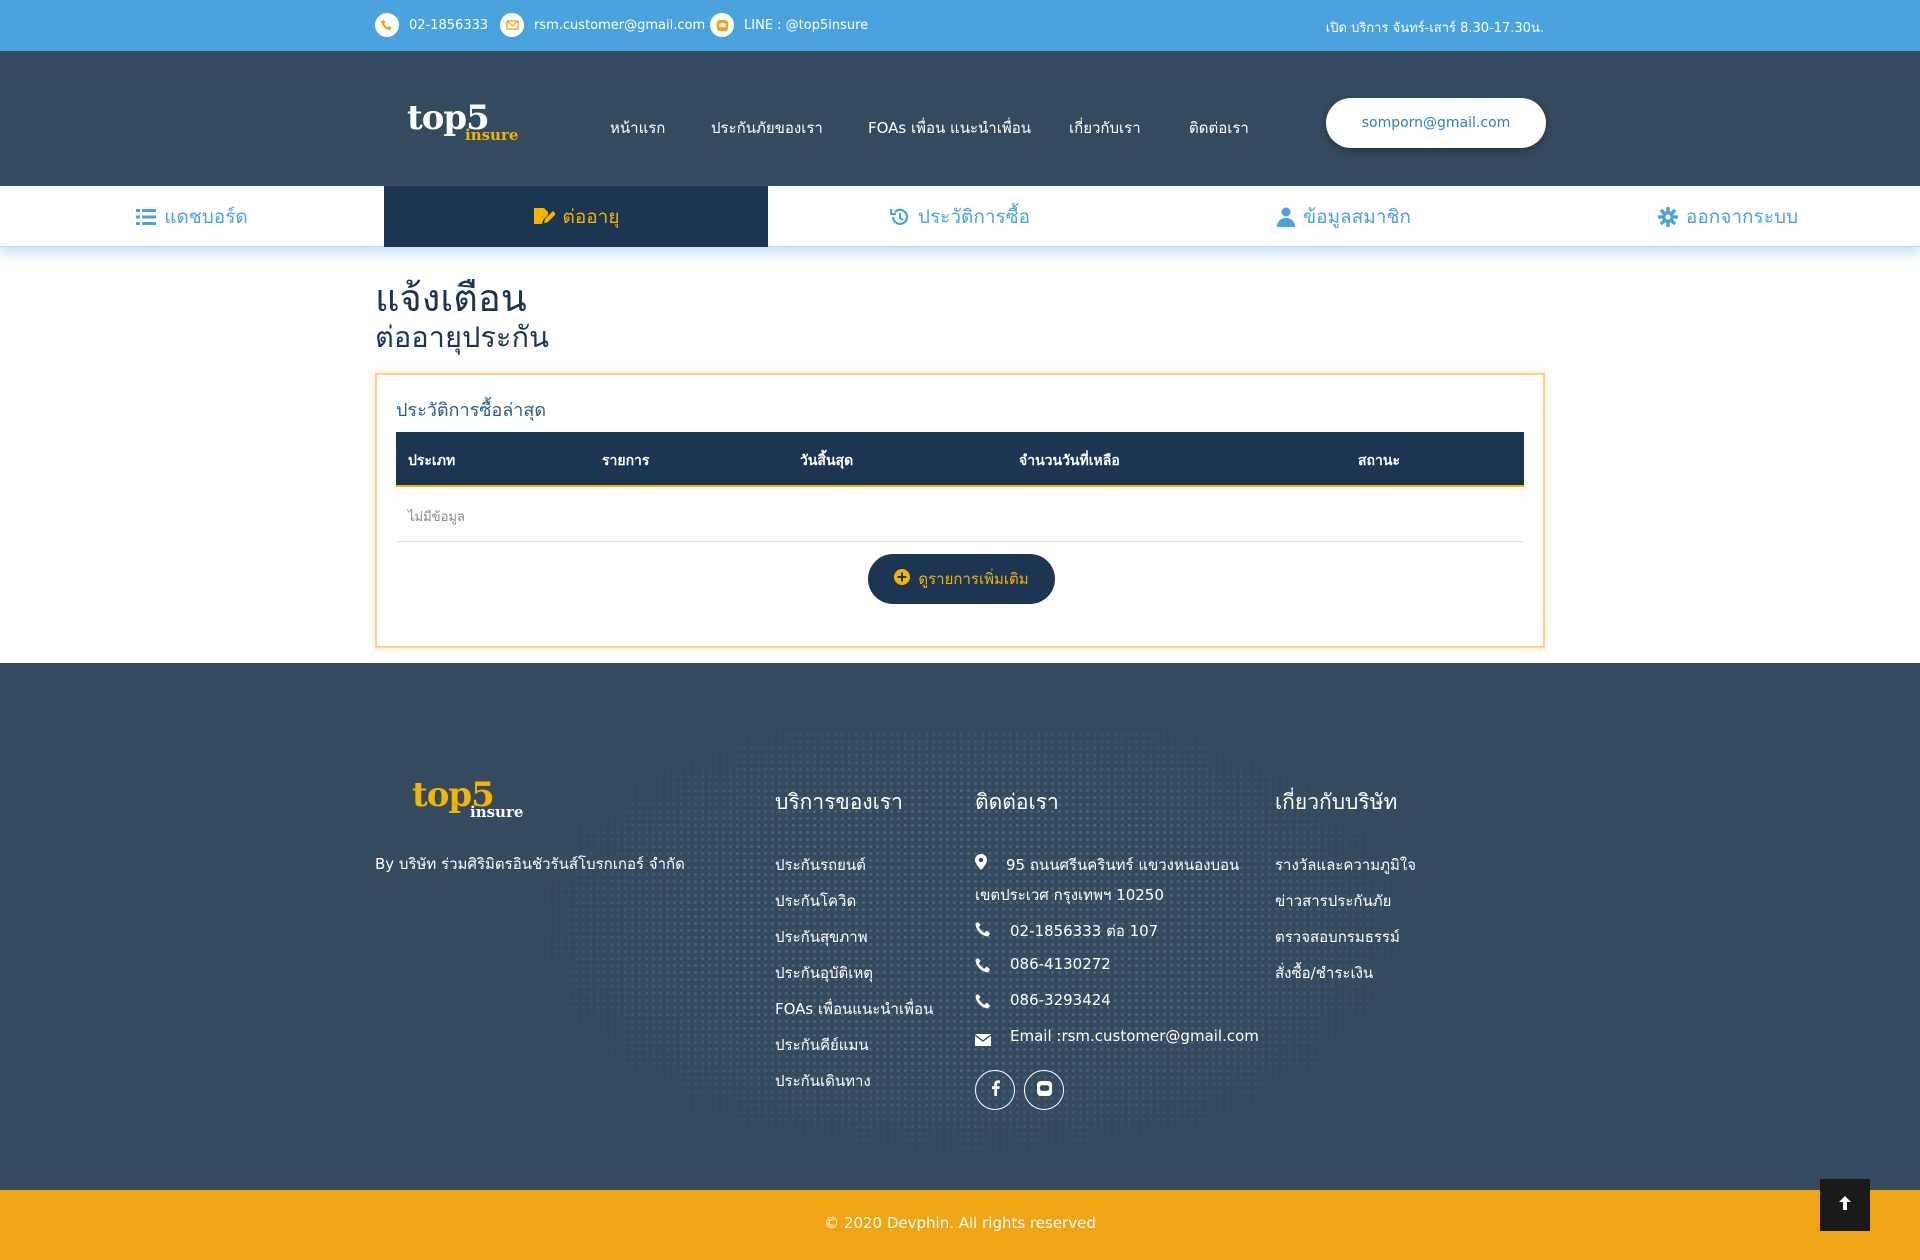 This screenshot has width=1920, height=1260. What do you see at coordinates (1337, 937) in the screenshot?
I see `about-link-policy-check: ตรวจสอบกรมธรรม์` at bounding box center [1337, 937].